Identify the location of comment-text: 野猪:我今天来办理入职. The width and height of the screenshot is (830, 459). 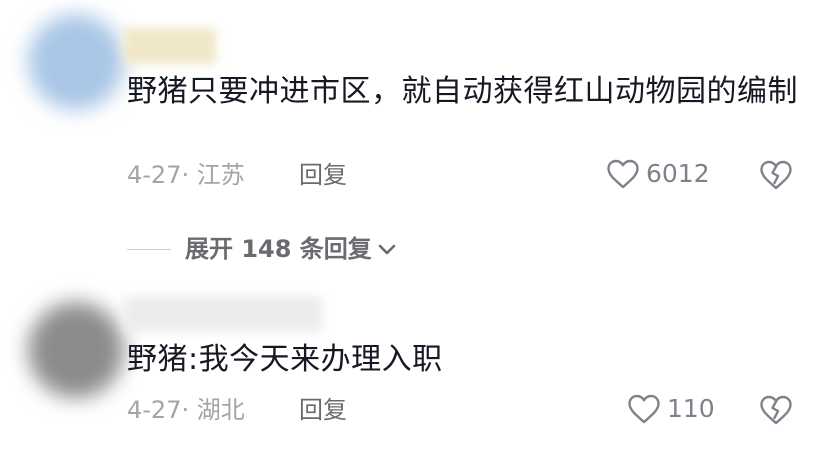
(285, 359).